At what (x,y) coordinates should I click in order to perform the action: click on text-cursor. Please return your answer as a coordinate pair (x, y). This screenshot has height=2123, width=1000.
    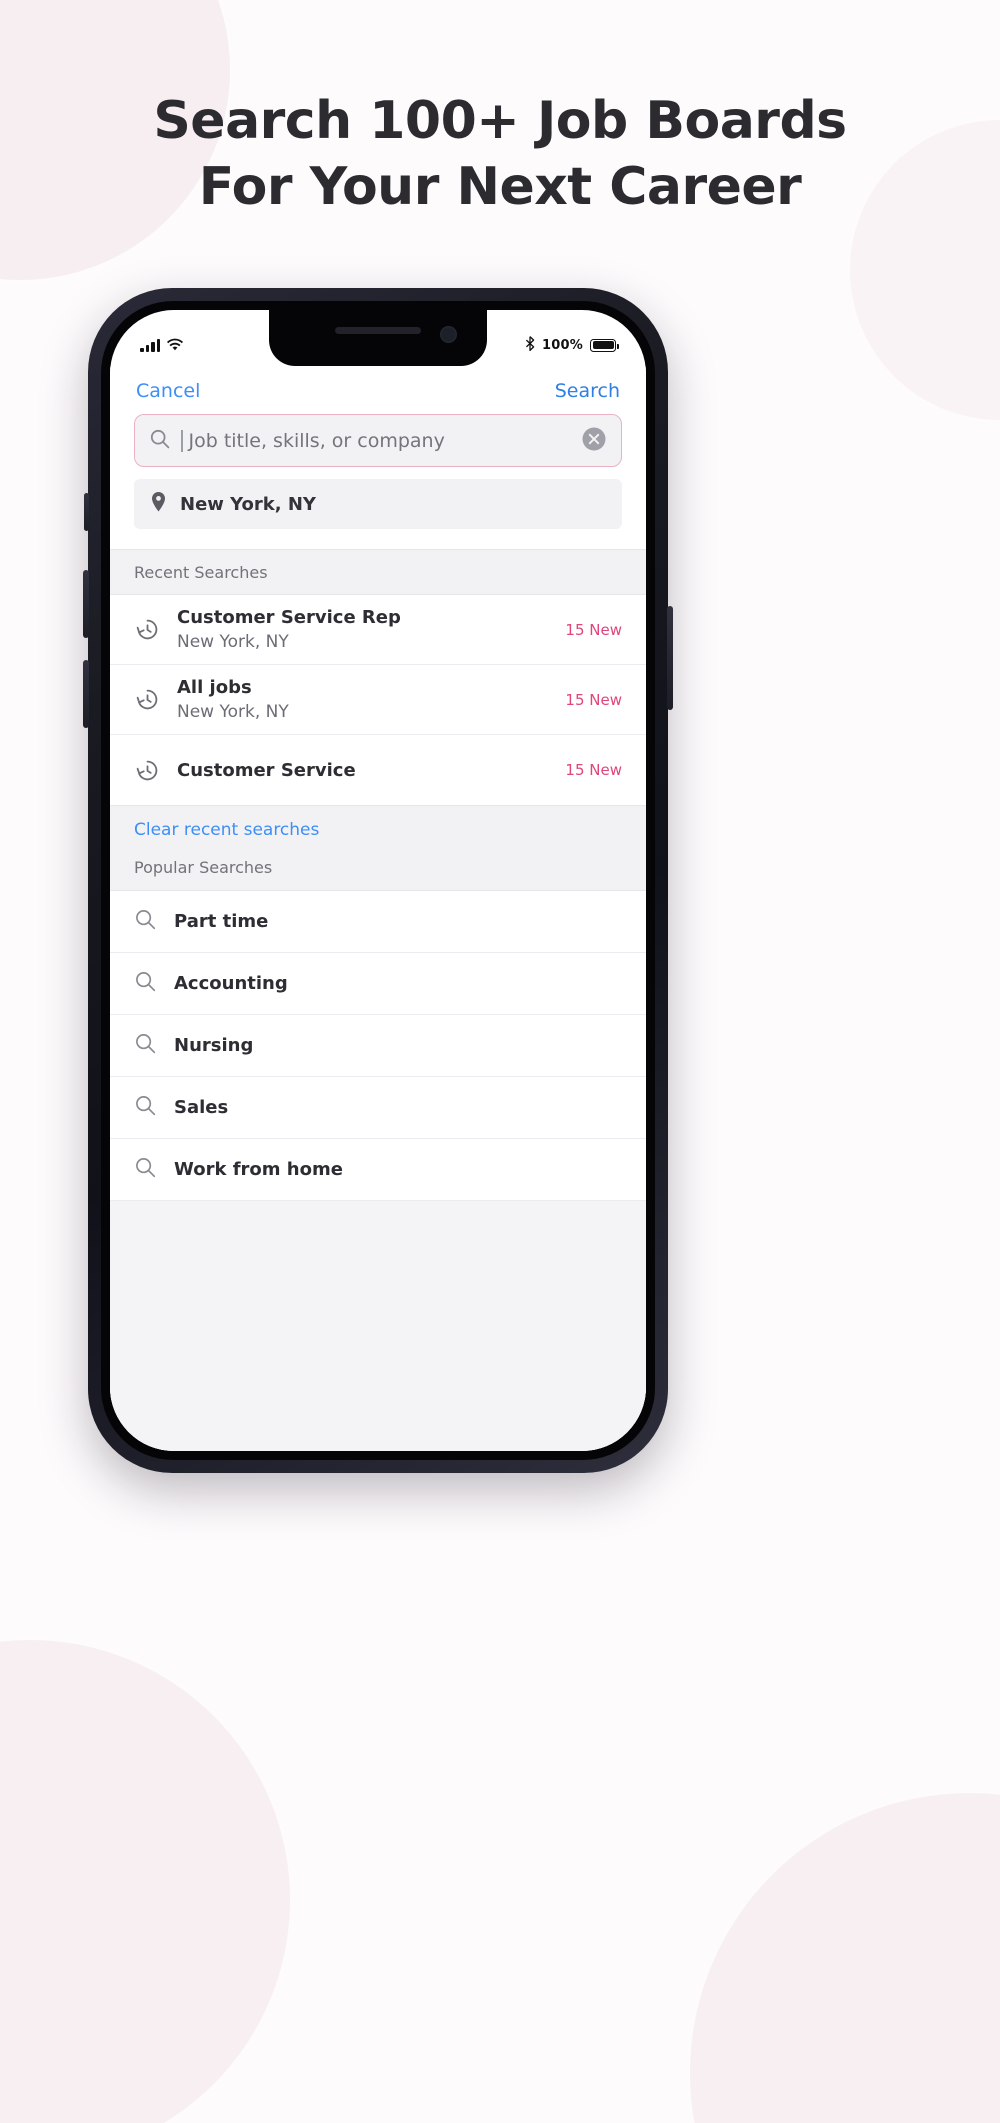
    Looking at the image, I should click on (182, 440).